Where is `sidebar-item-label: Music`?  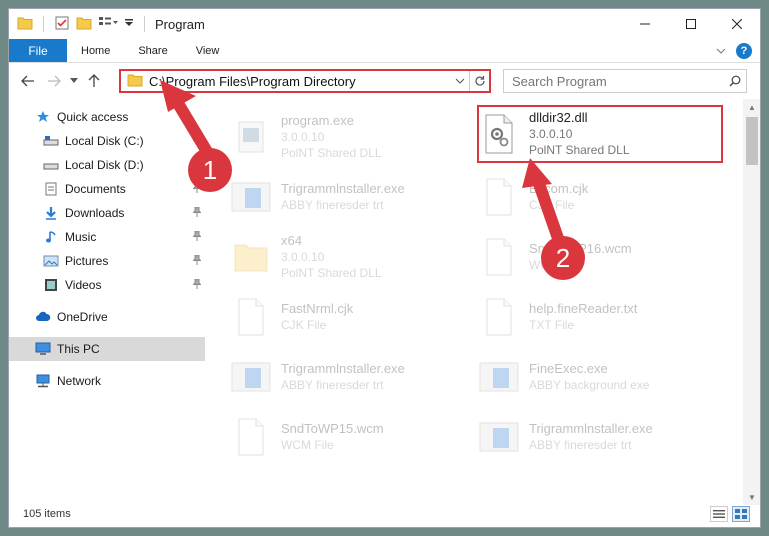 sidebar-item-label: Music is located at coordinates (81, 237).